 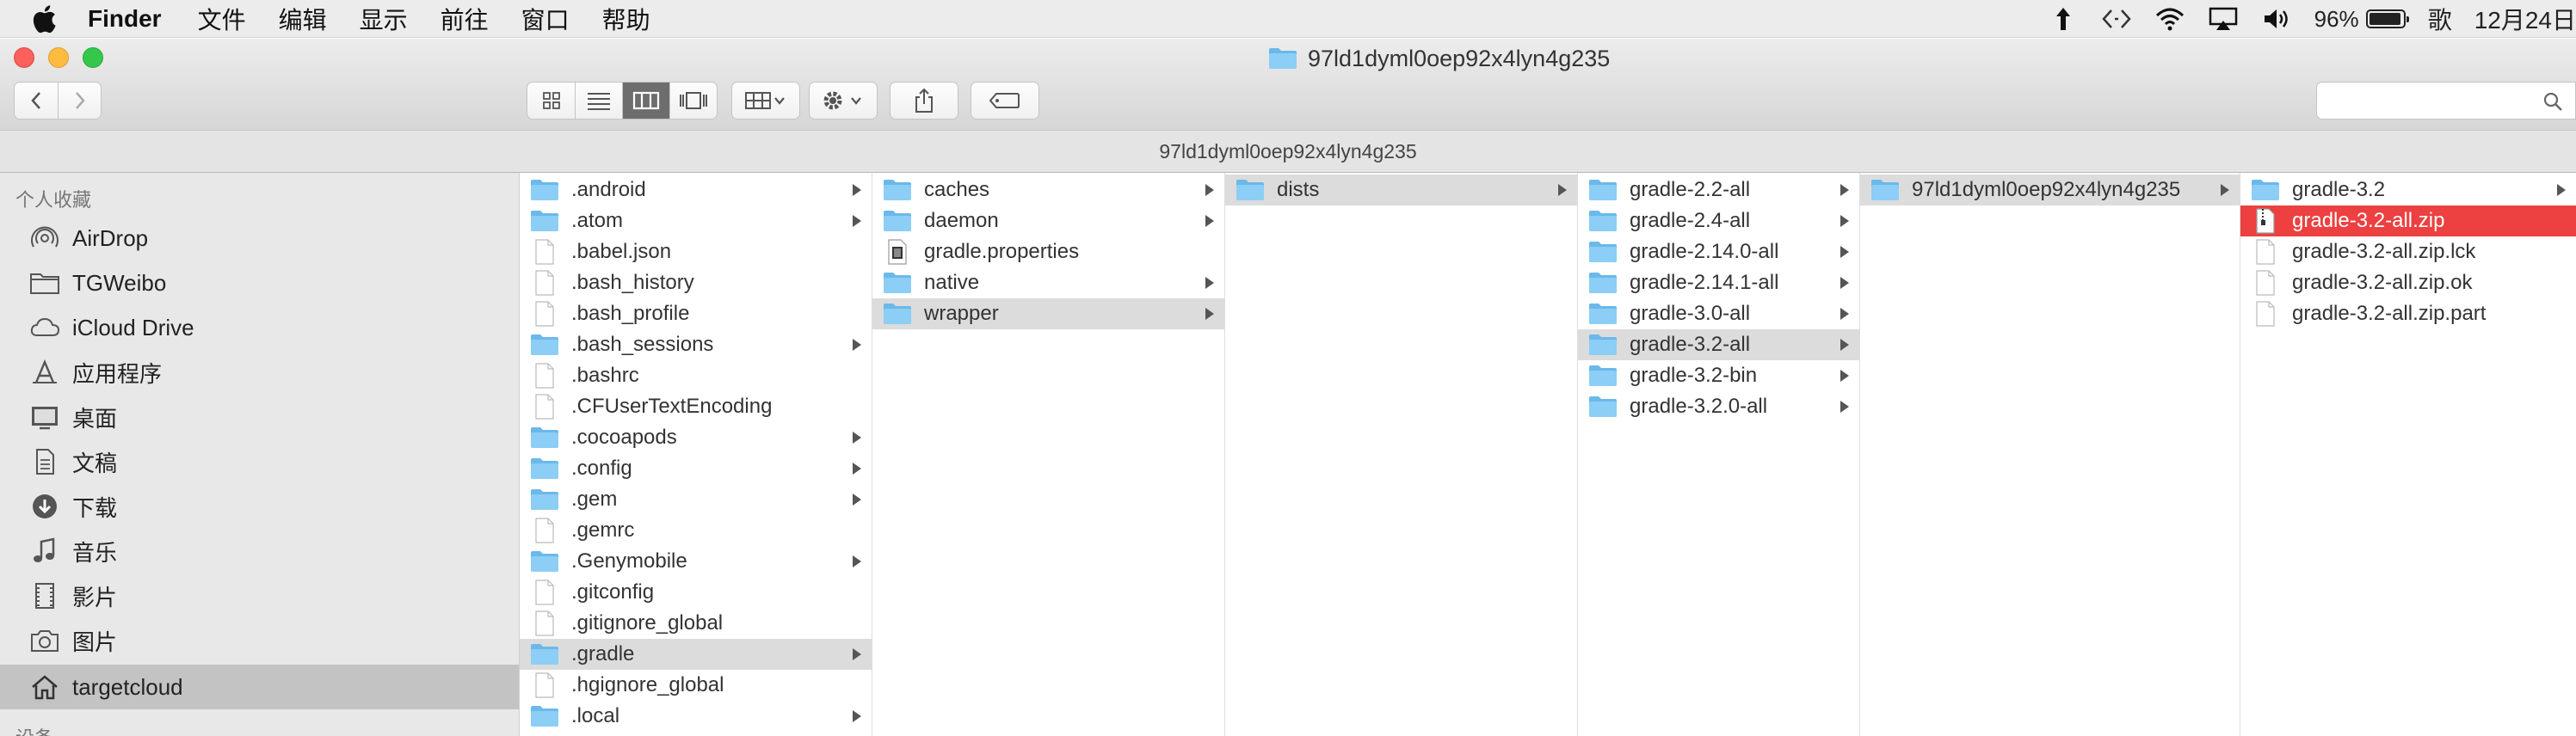 I want to click on file-row: .babel.json, so click(x=696, y=251).